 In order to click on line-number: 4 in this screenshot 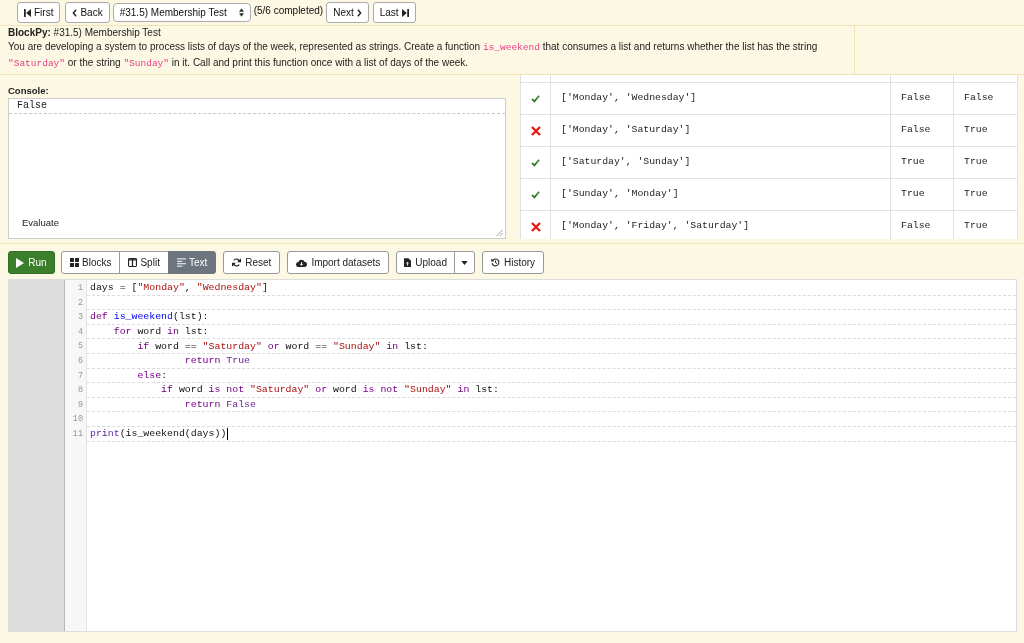, I will do `click(80, 332)`.